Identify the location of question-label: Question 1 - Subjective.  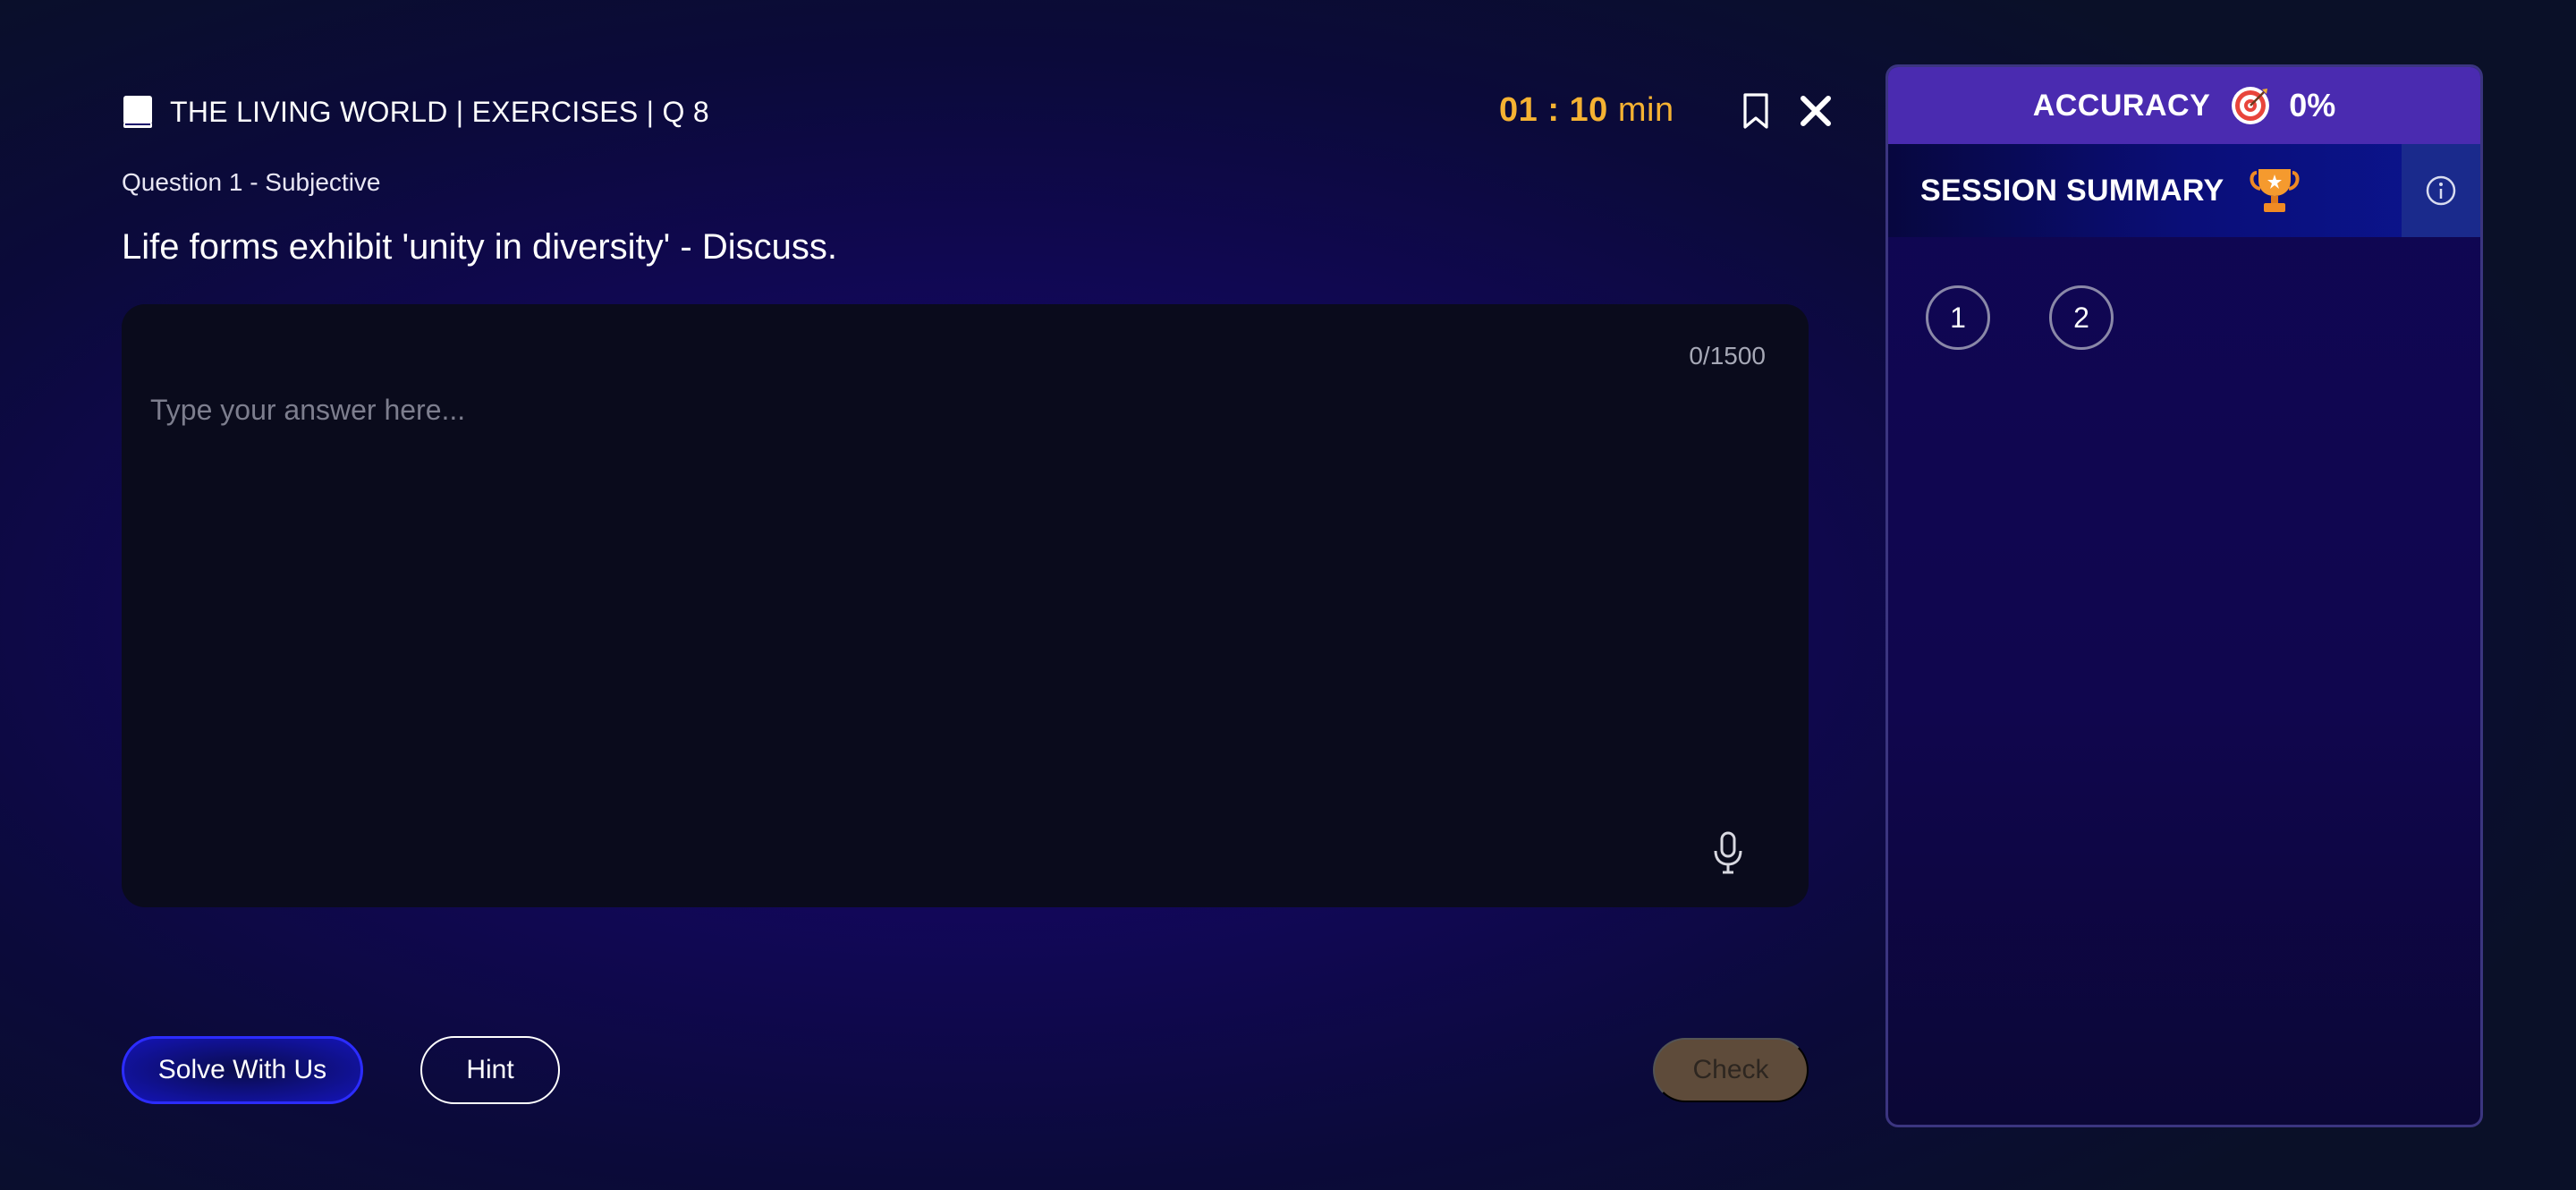
(251, 182).